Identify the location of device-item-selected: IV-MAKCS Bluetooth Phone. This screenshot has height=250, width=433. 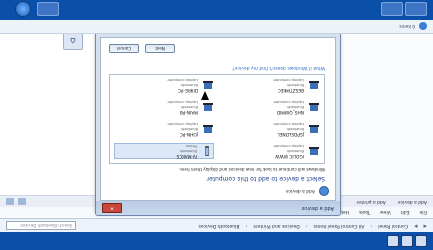
(164, 151).